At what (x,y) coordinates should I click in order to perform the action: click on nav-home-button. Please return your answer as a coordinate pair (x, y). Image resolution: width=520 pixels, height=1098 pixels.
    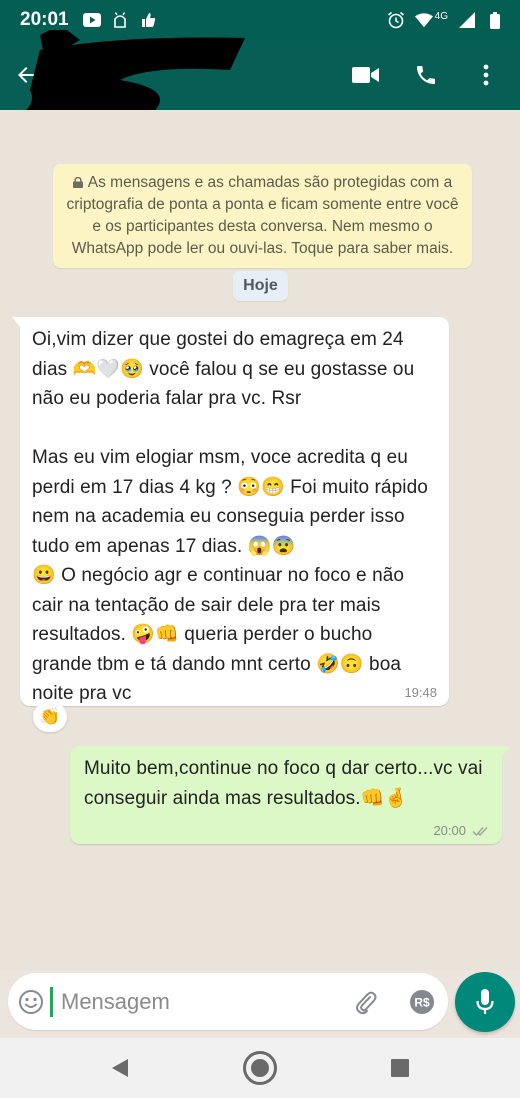
    Looking at the image, I should click on (260, 1068).